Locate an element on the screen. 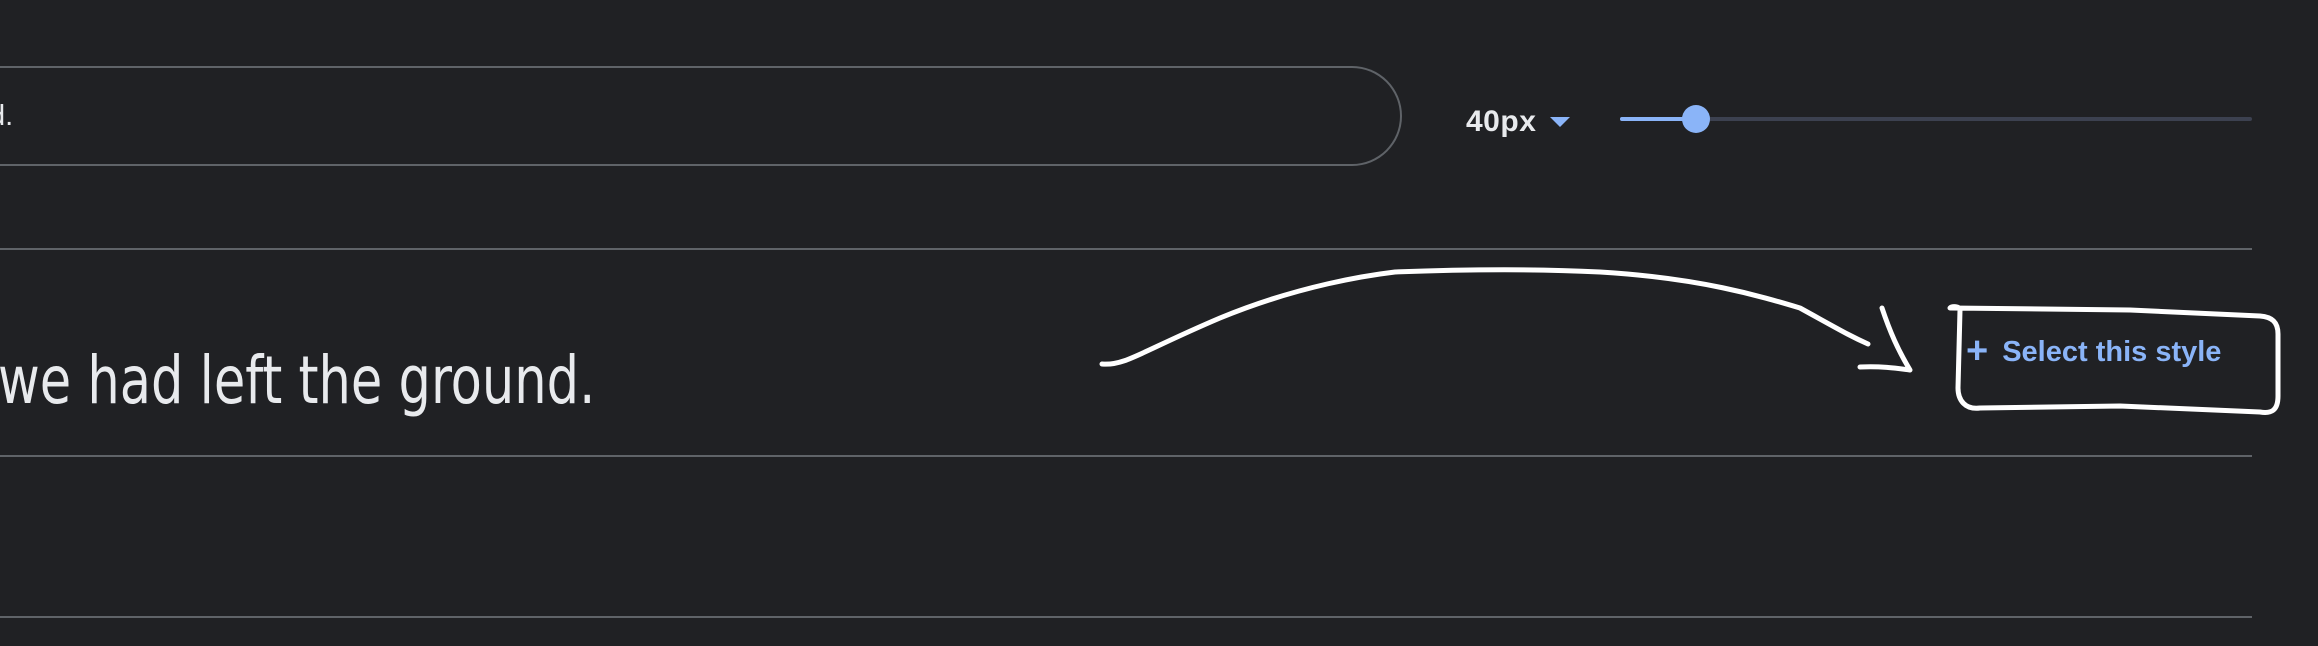 Image resolution: width=2318 pixels, height=646 pixels. hand-drawn-arrow is located at coordinates (1485, 317).